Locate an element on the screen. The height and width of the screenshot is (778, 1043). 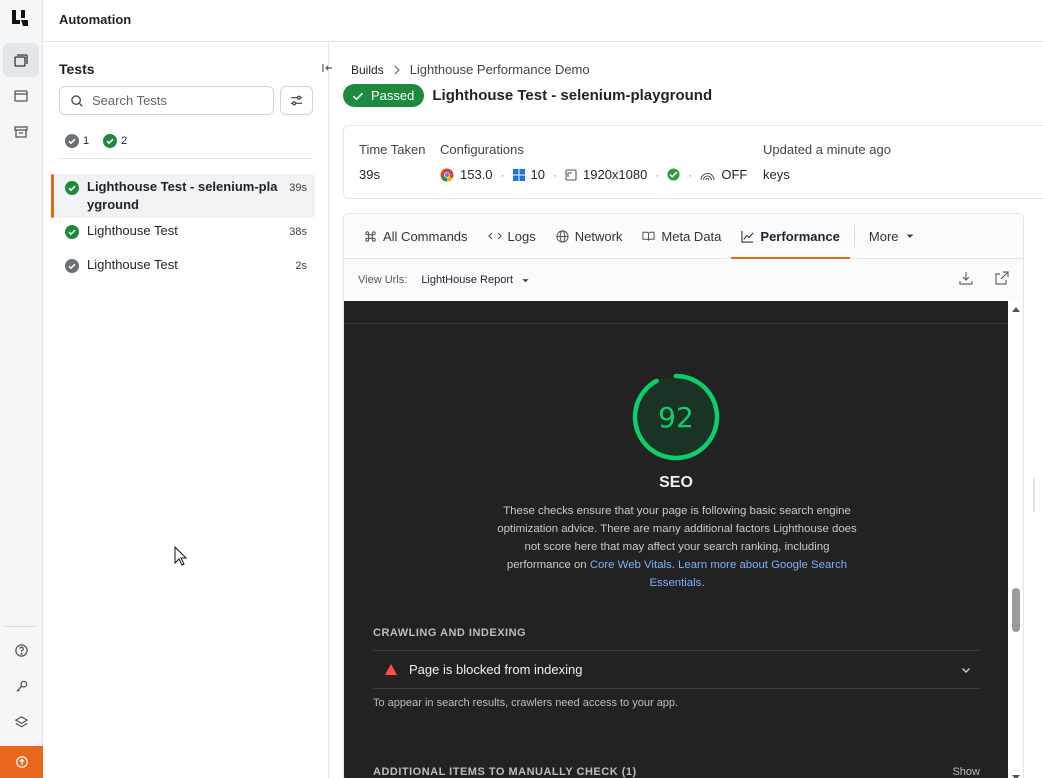
tests-heading: Tests is located at coordinates (77, 69).